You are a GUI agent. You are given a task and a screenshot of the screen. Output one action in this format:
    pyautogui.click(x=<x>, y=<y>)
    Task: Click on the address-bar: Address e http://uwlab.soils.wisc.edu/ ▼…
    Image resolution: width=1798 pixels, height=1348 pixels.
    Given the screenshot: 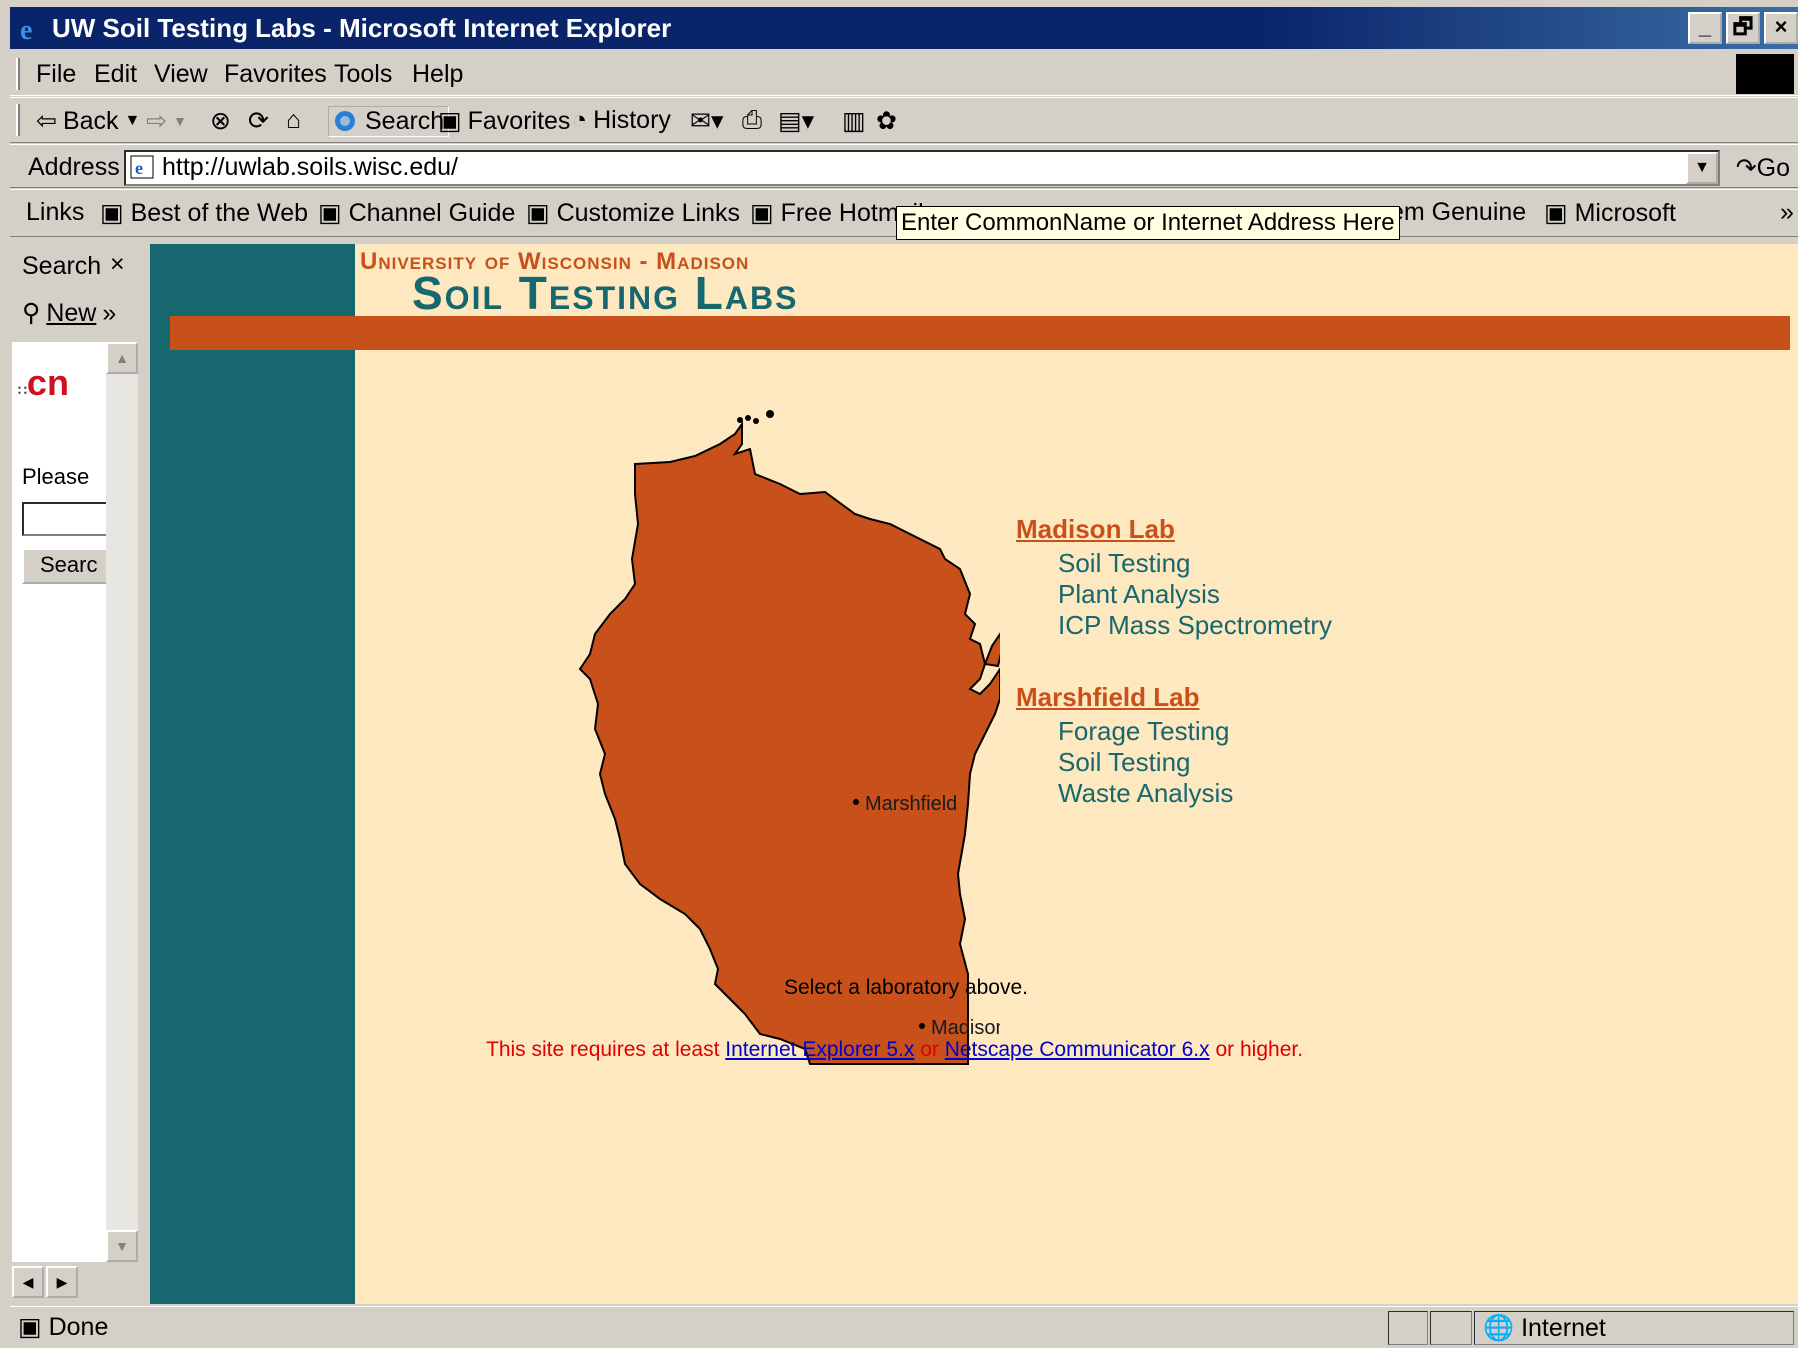 What is the action you would take?
    pyautogui.click(x=904, y=166)
    